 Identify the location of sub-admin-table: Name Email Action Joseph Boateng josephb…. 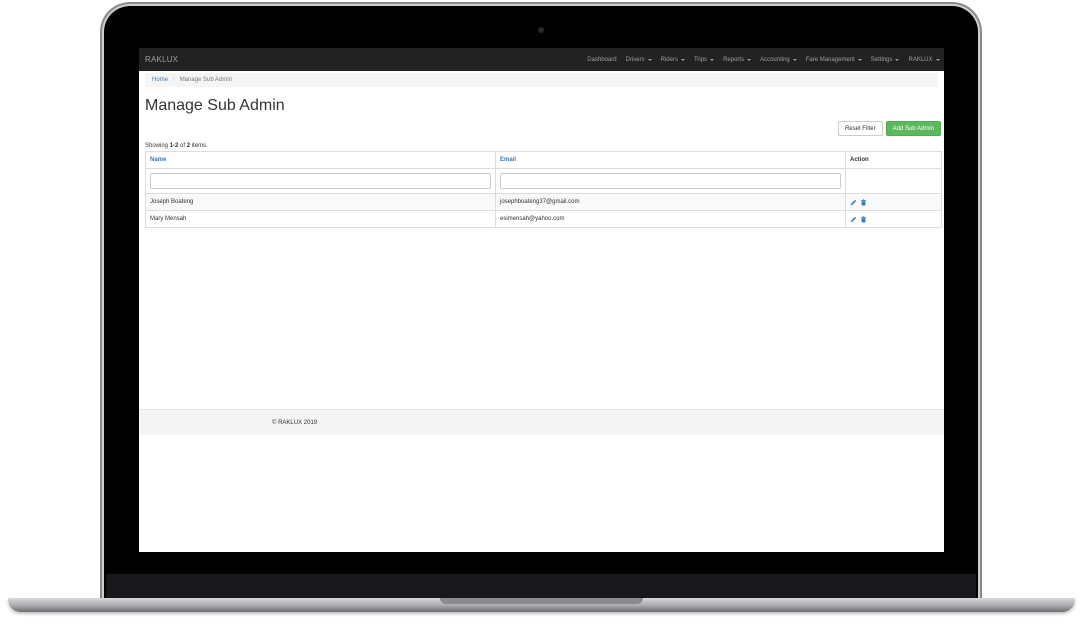
(543, 189).